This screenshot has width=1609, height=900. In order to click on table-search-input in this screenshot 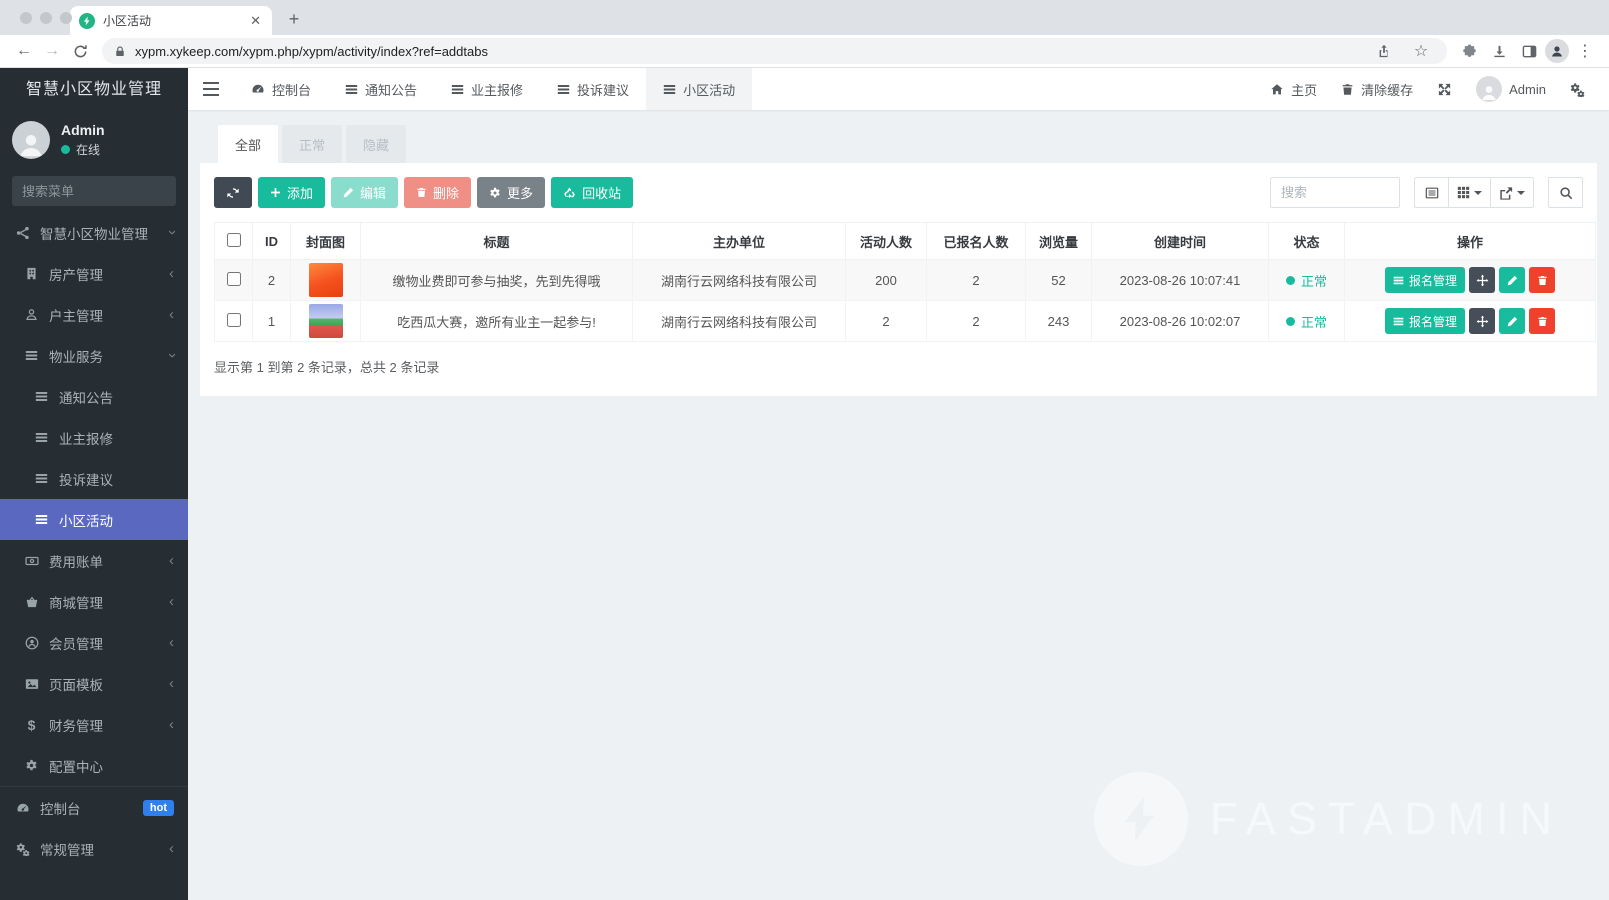, I will do `click(1335, 192)`.